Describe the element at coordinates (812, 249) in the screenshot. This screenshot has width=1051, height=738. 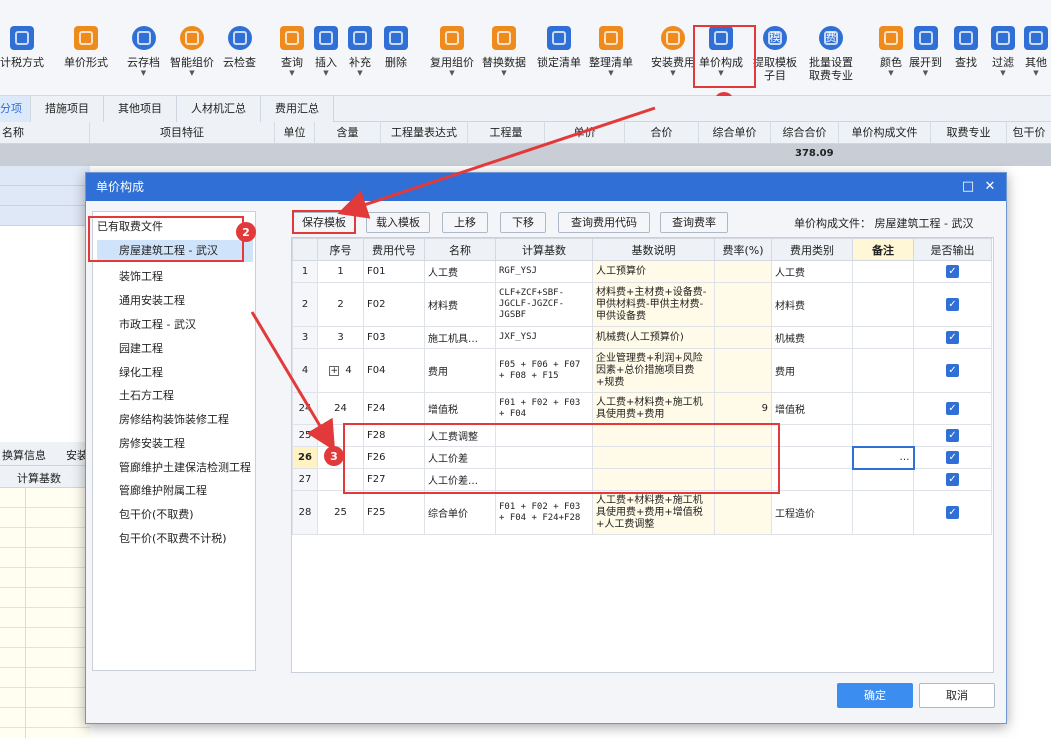
I see `col-fee-category: 费用类别` at that location.